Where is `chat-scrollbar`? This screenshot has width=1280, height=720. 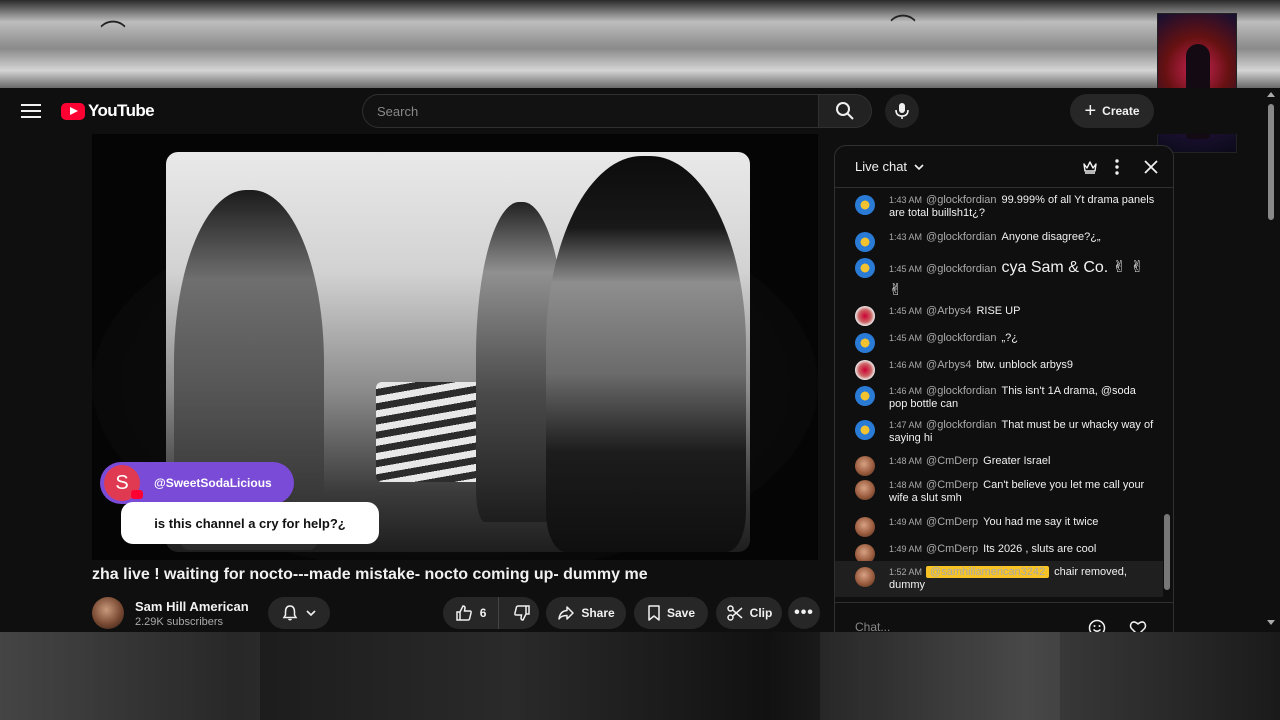
chat-scrollbar is located at coordinates (1167, 395).